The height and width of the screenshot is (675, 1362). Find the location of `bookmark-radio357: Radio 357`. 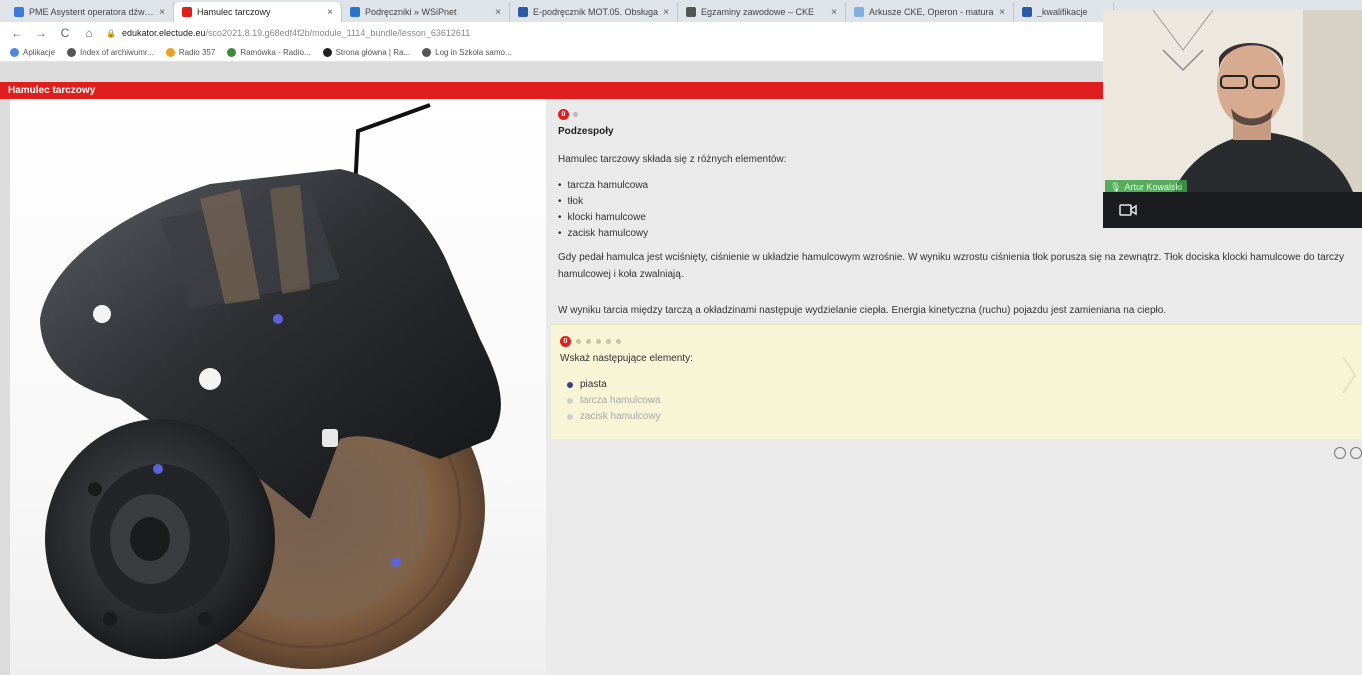

bookmark-radio357: Radio 357 is located at coordinates (190, 52).